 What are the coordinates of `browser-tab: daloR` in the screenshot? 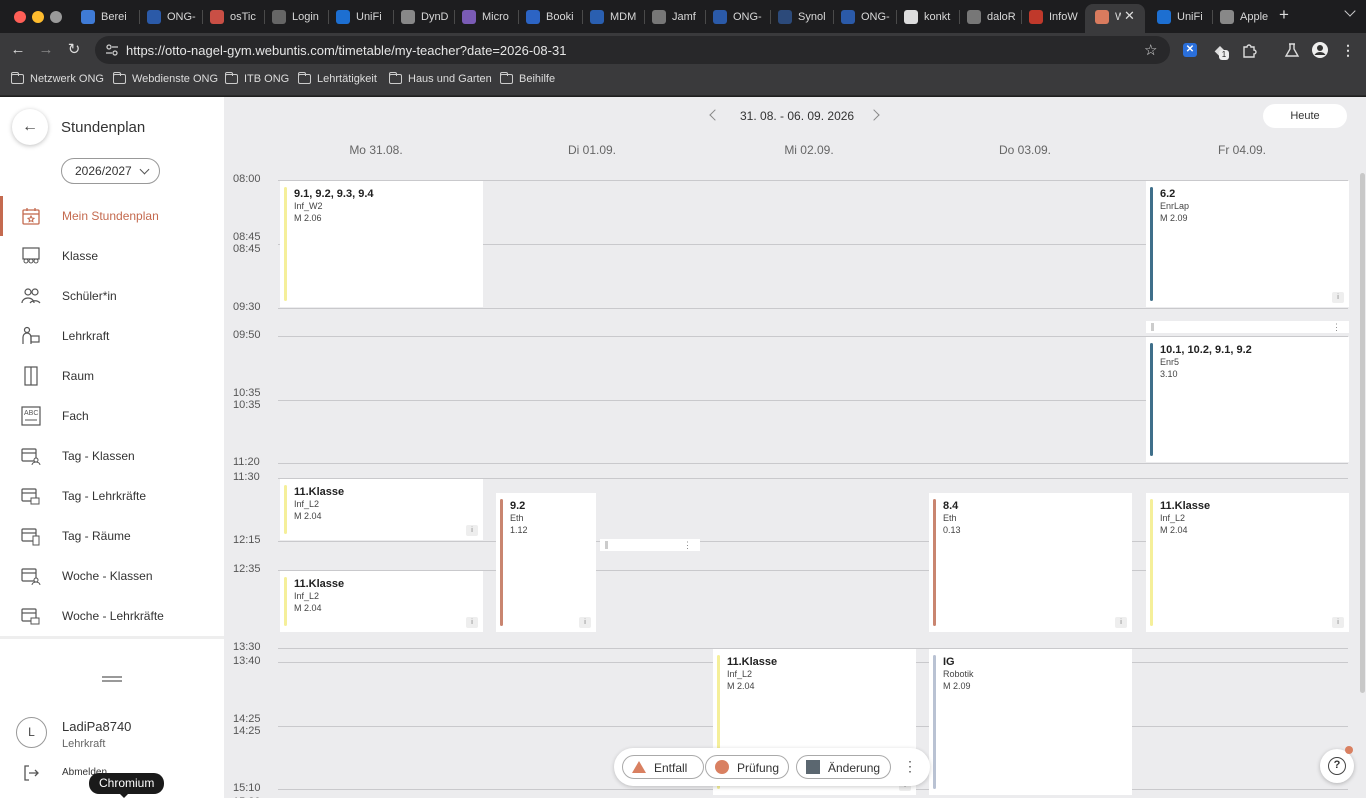 It's located at (991, 16).